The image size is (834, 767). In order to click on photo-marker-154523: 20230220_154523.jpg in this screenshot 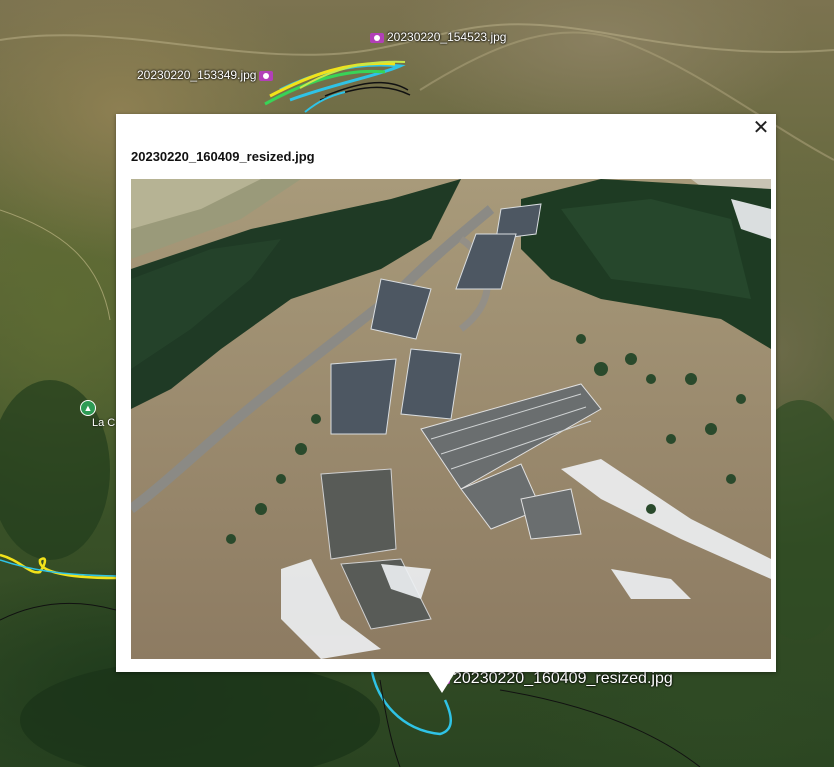, I will do `click(438, 37)`.